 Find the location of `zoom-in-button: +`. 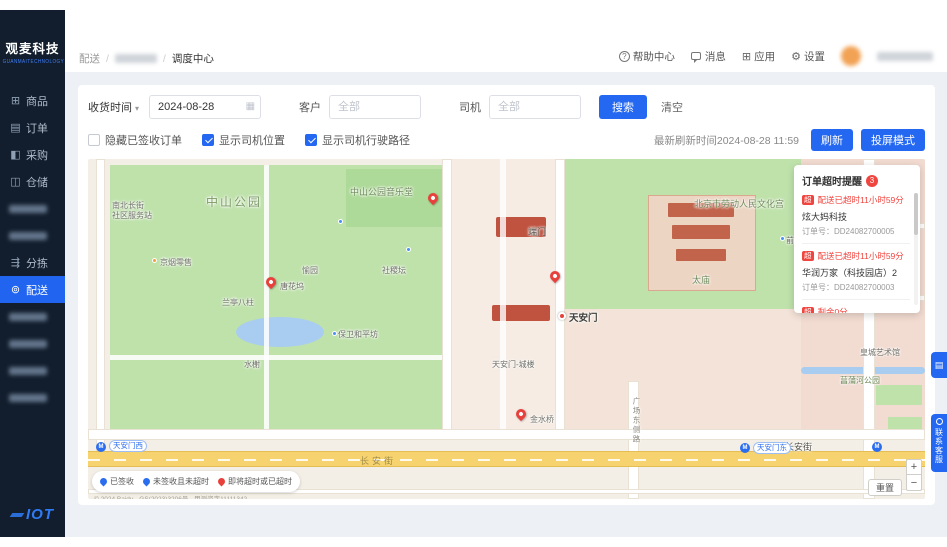

zoom-in-button: + is located at coordinates (914, 467).